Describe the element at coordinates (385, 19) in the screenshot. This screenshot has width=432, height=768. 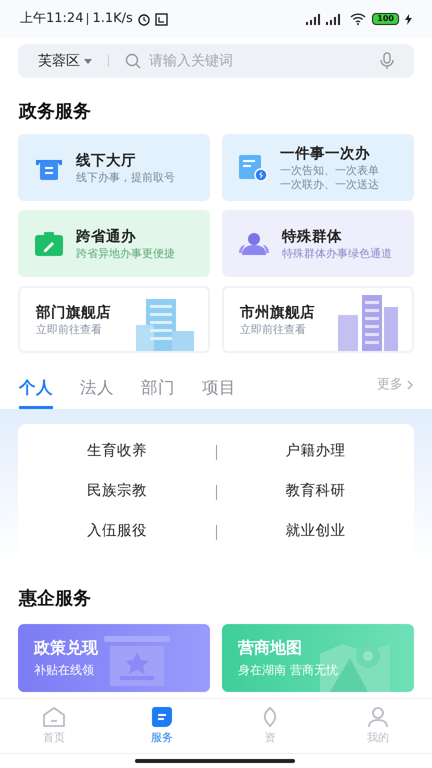
I see `battery-indicator: 100` at that location.